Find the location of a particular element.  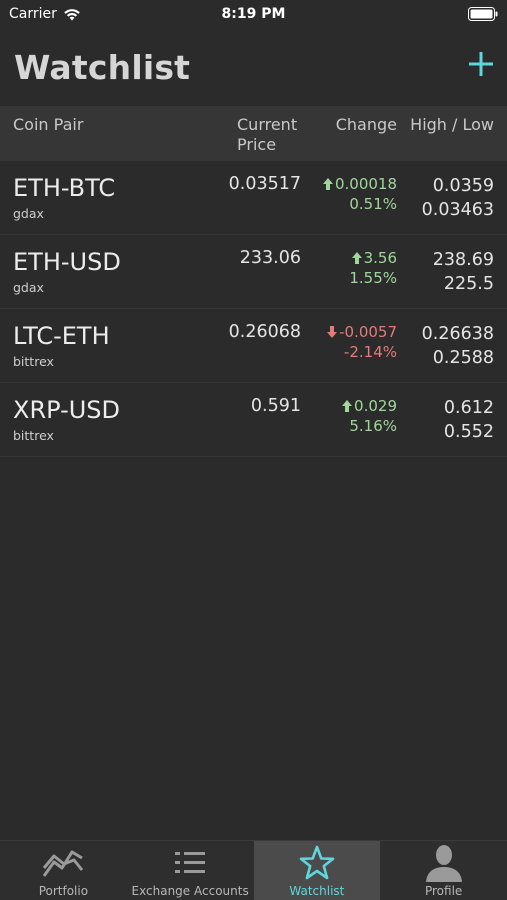

high-low: 238.69 225.5 is located at coordinates (463, 272).